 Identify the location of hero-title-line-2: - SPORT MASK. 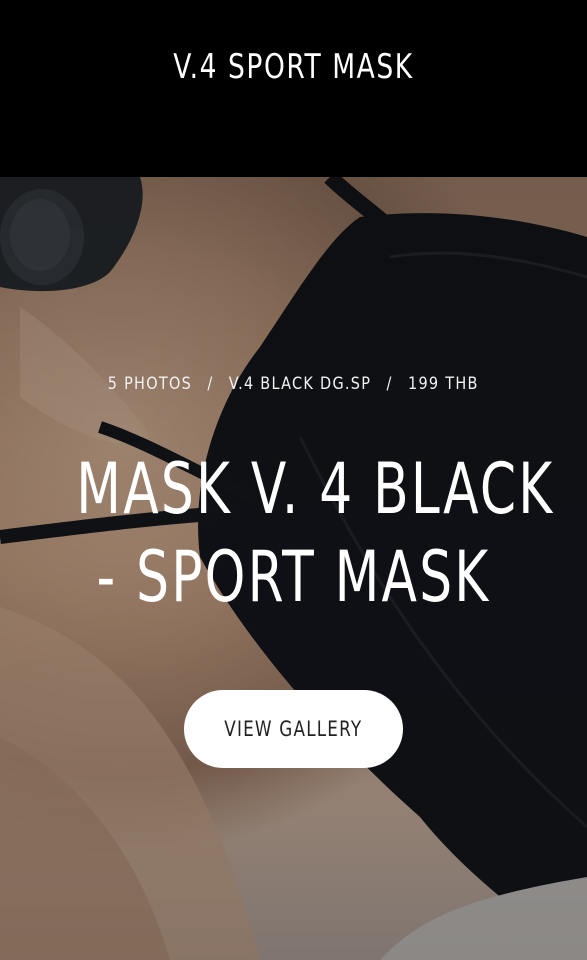
(293, 577).